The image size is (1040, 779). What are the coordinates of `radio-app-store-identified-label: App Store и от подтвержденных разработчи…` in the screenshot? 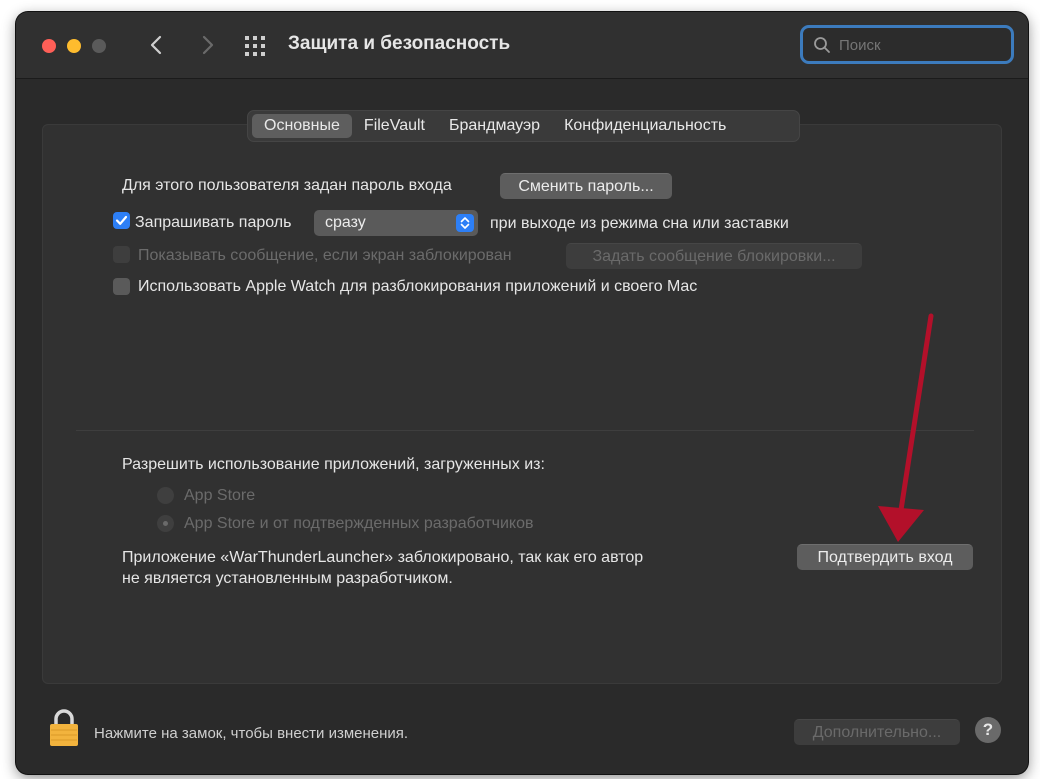 It's located at (359, 523).